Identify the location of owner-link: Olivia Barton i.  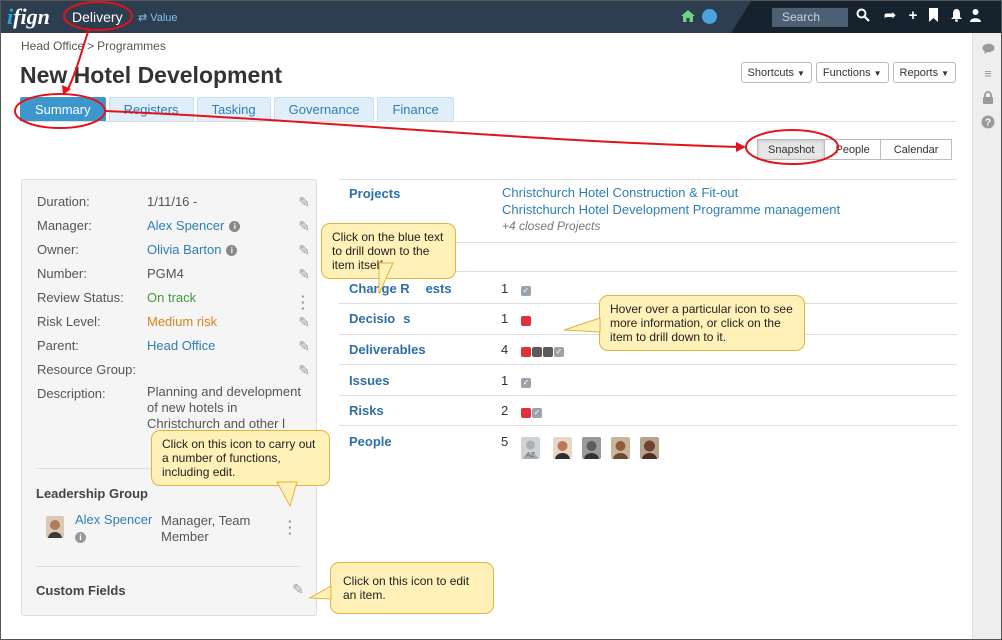
(192, 249).